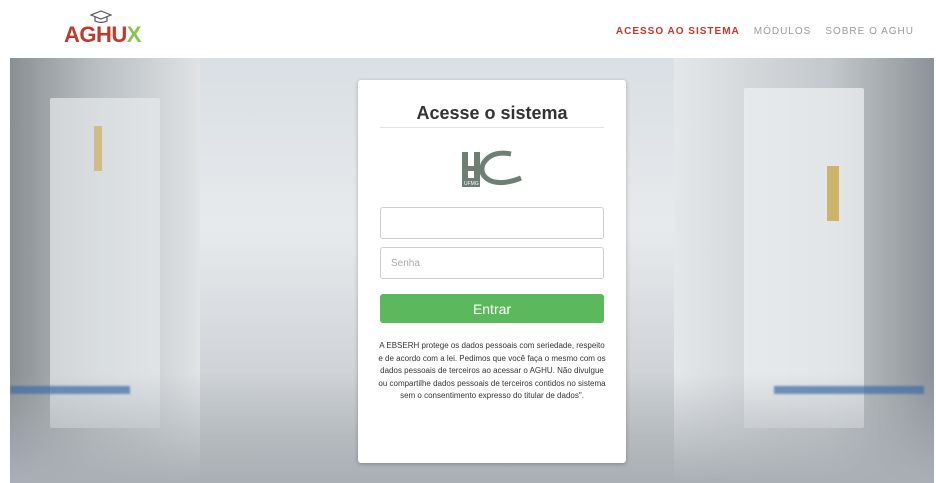 Image resolution: width=936 pixels, height=483 pixels. I want to click on hc-ufmg-logo: UFMG, so click(492, 168).